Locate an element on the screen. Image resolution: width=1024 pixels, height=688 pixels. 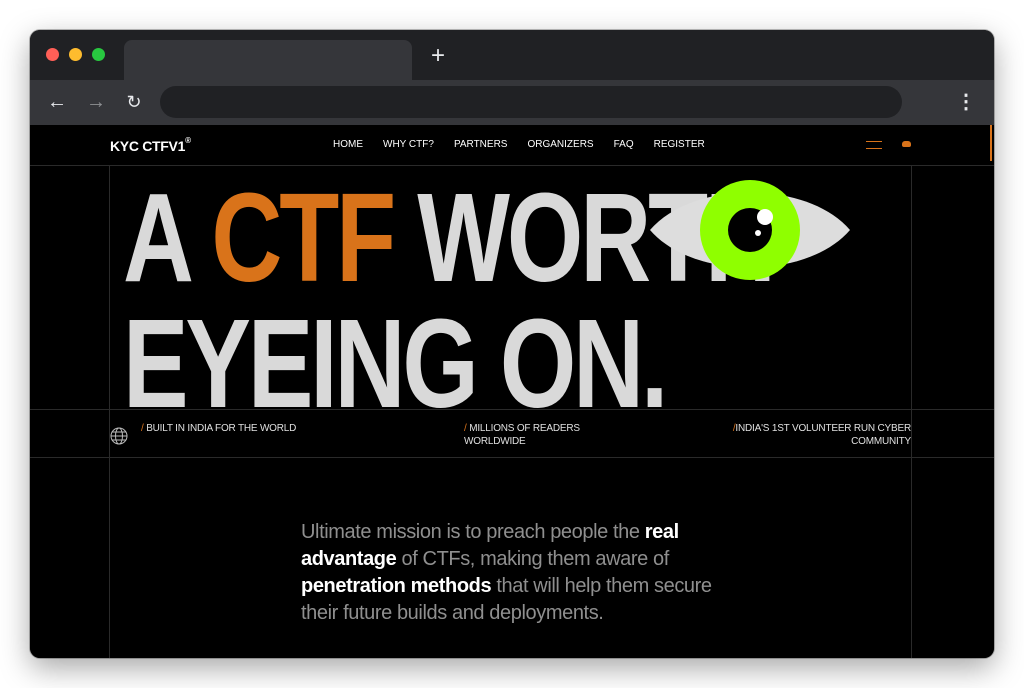
hero-headline-line-2: EYEING ON. is located at coordinates (395, 363).